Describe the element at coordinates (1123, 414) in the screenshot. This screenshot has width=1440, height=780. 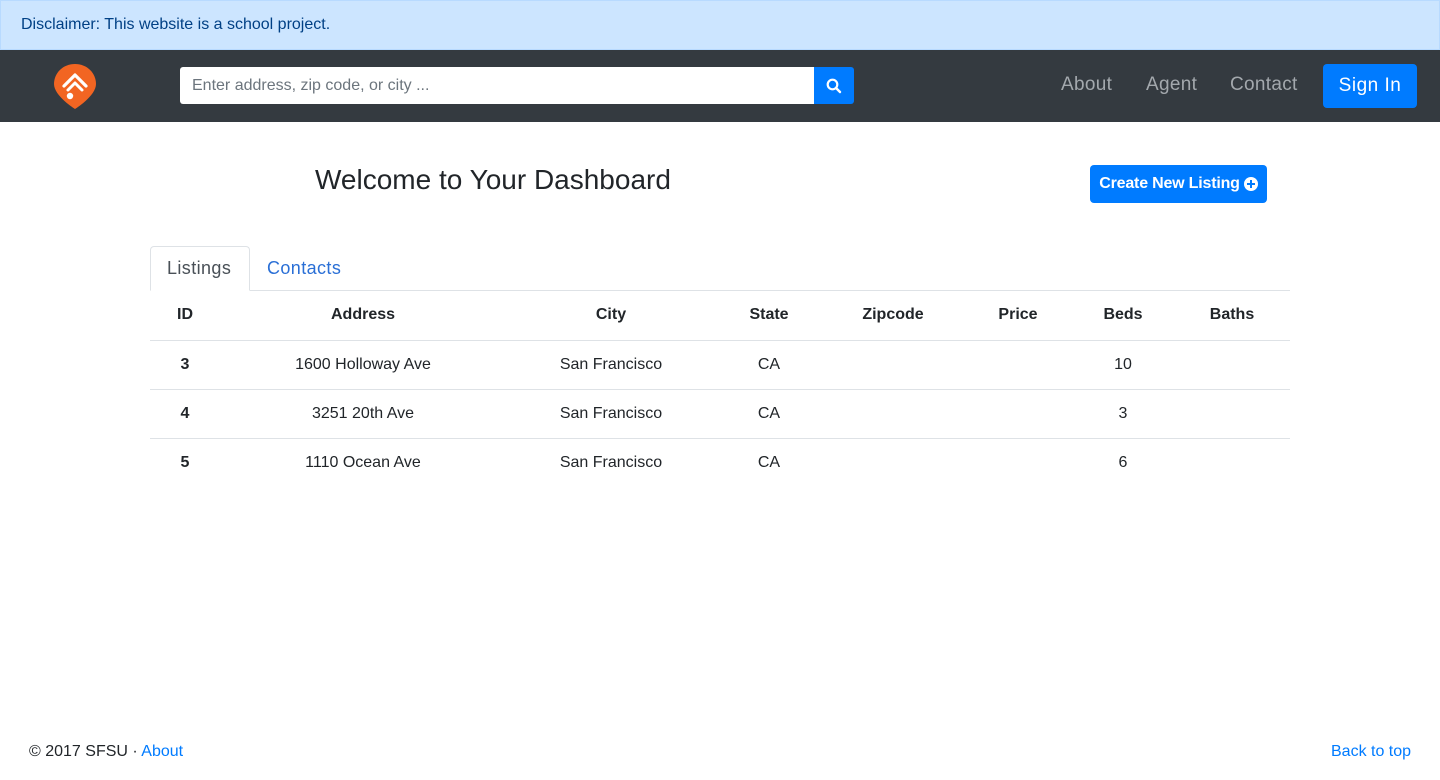
I see `cell-beds: 3` at that location.